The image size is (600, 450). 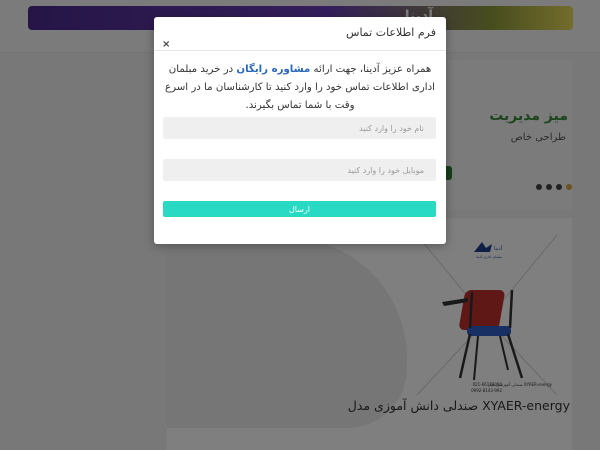 What do you see at coordinates (299, 170) in the screenshot?
I see `mobile-input` at bounding box center [299, 170].